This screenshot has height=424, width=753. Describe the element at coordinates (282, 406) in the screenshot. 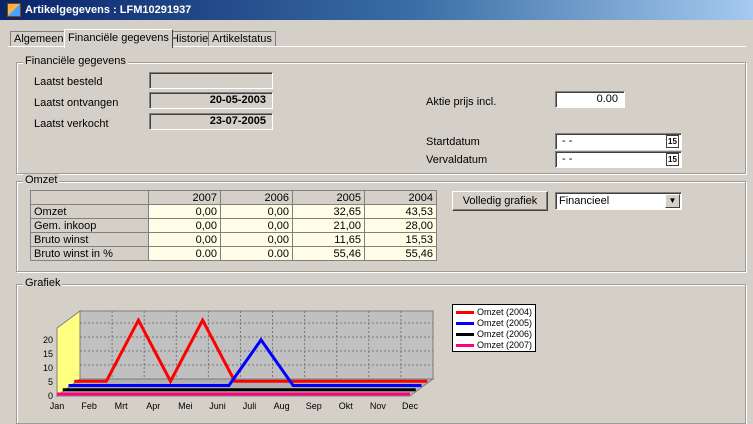

I see `x-tick-label: Aug` at that location.